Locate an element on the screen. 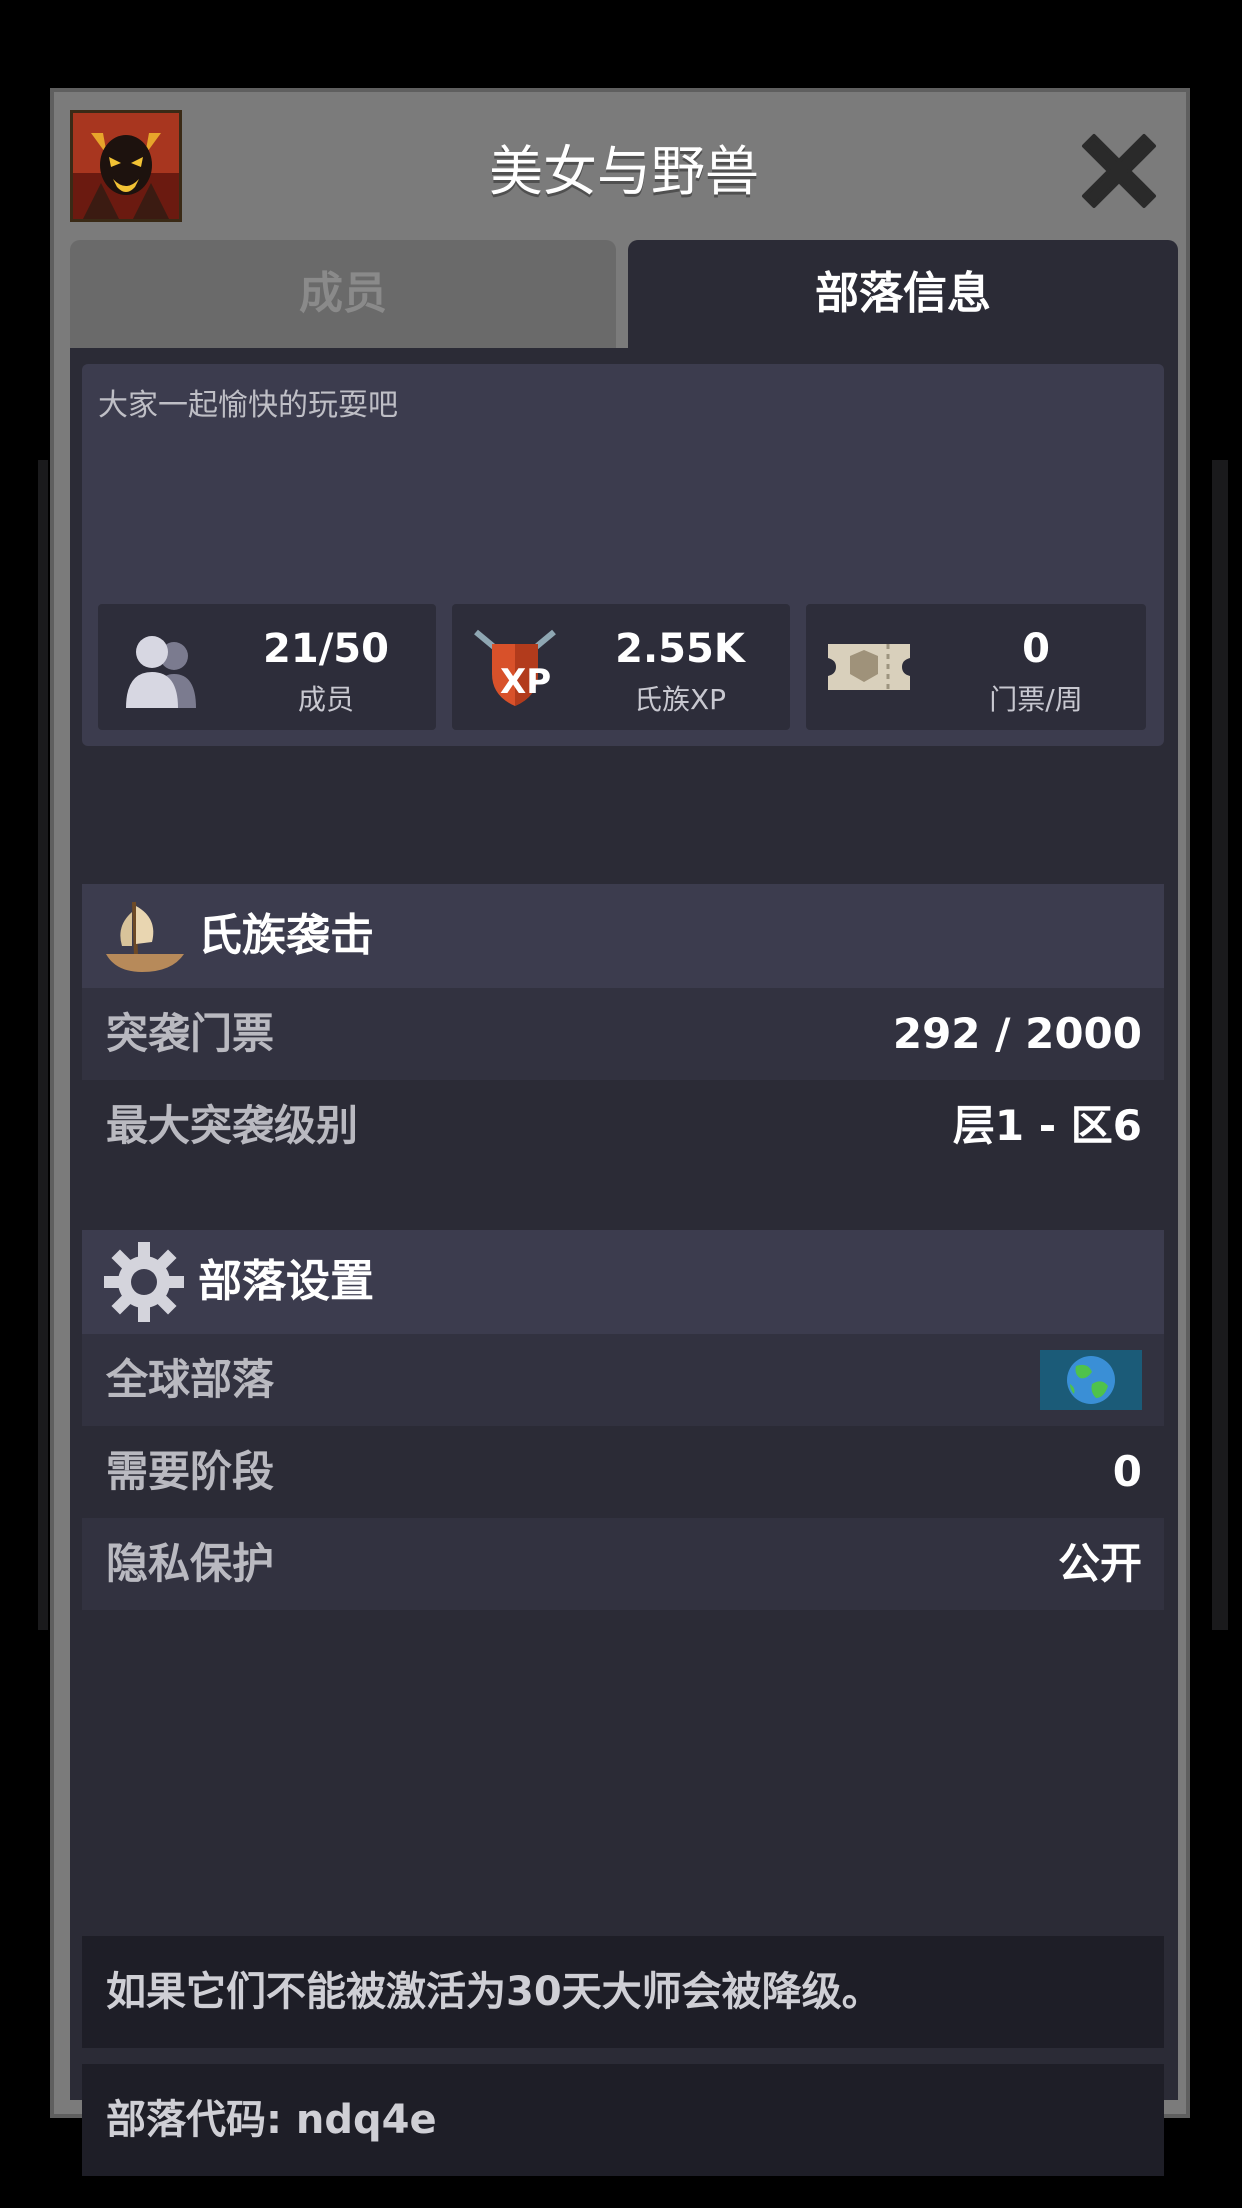 This screenshot has width=1242, height=2208. gear-icon is located at coordinates (144, 1282).